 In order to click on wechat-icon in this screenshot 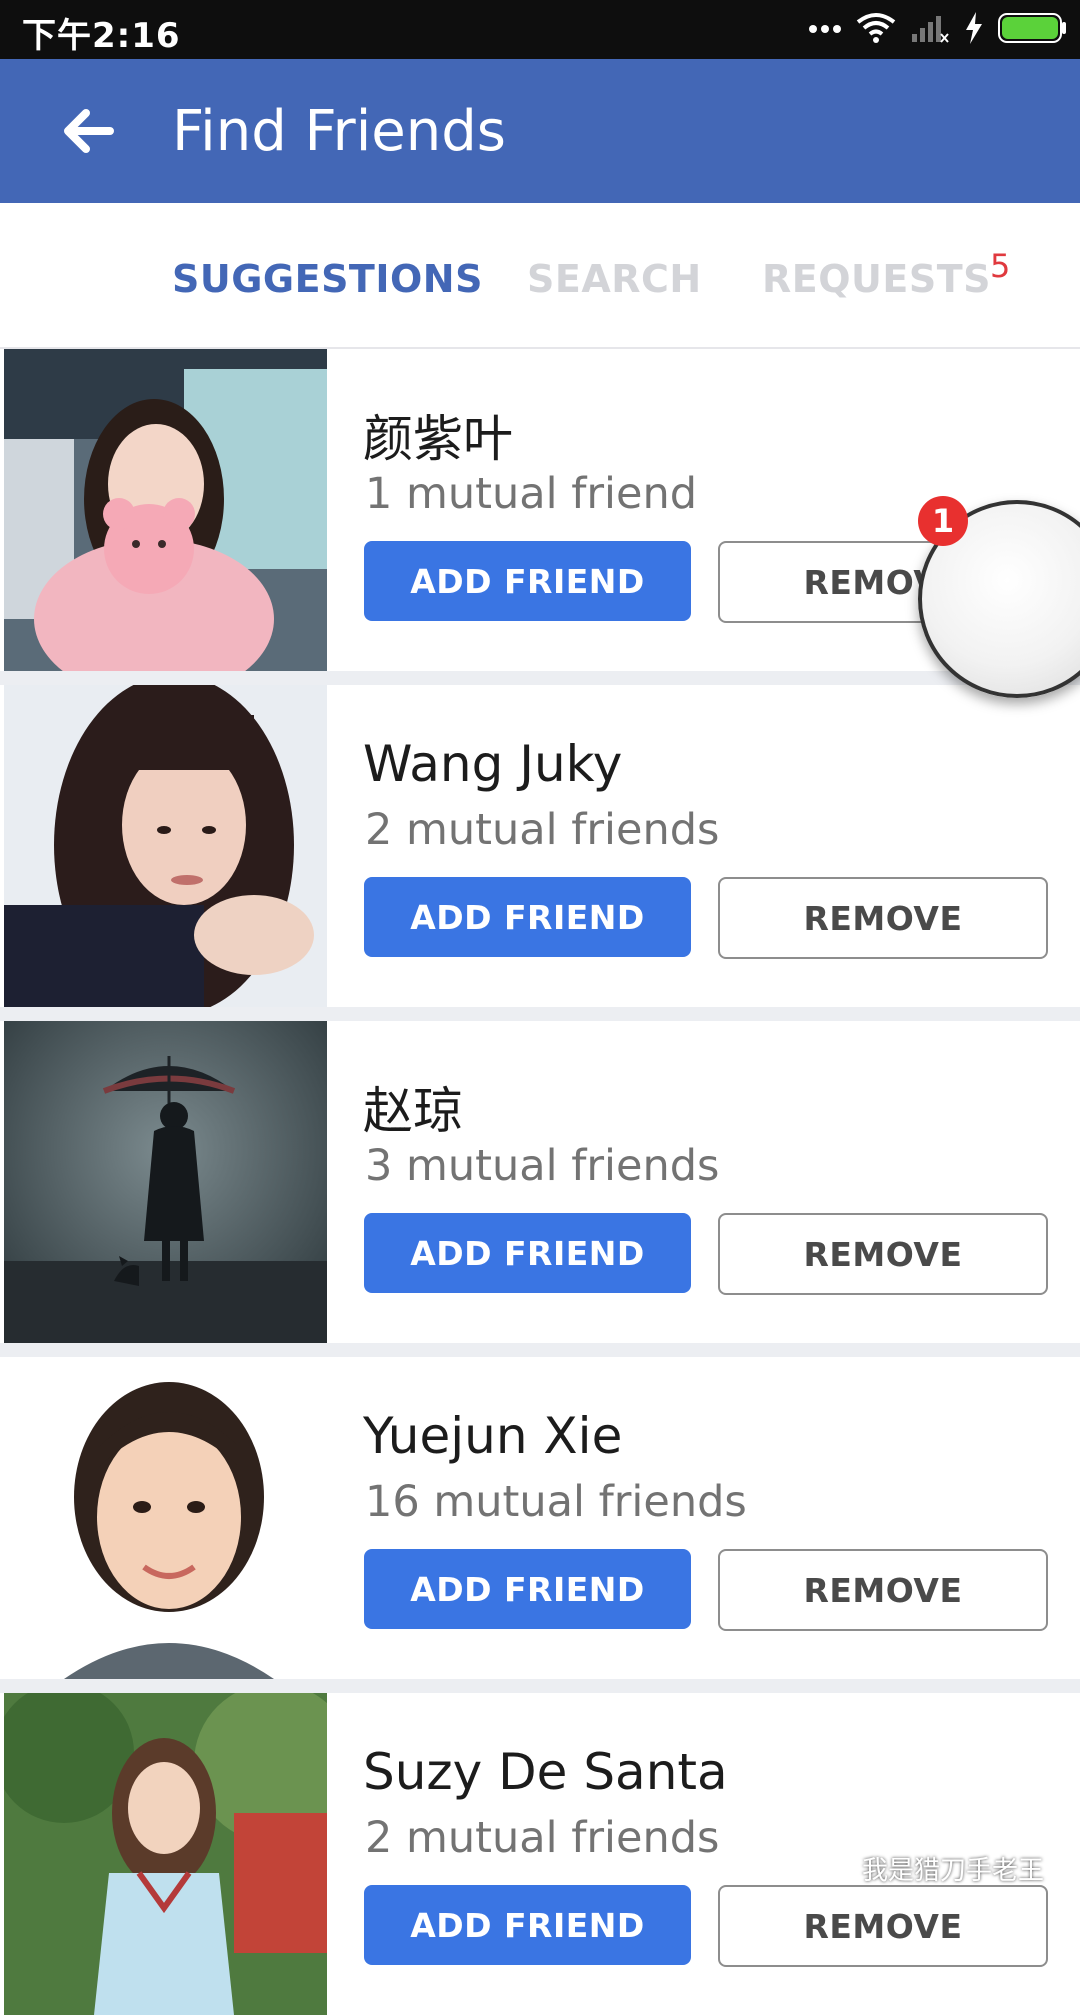, I will do `click(832, 1868)`.